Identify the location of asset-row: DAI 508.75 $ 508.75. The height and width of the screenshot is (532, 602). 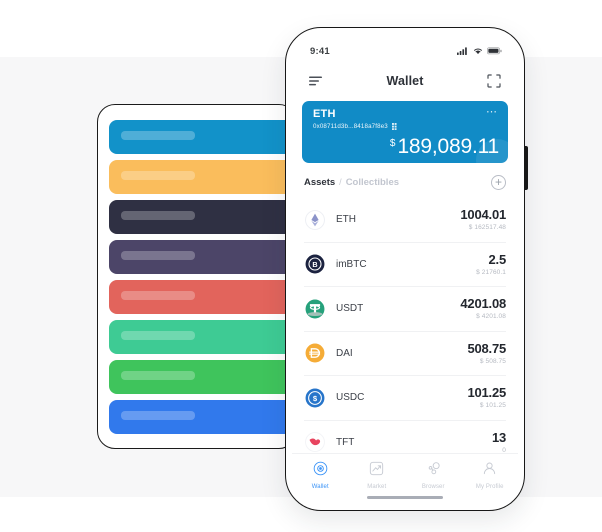
(405, 353).